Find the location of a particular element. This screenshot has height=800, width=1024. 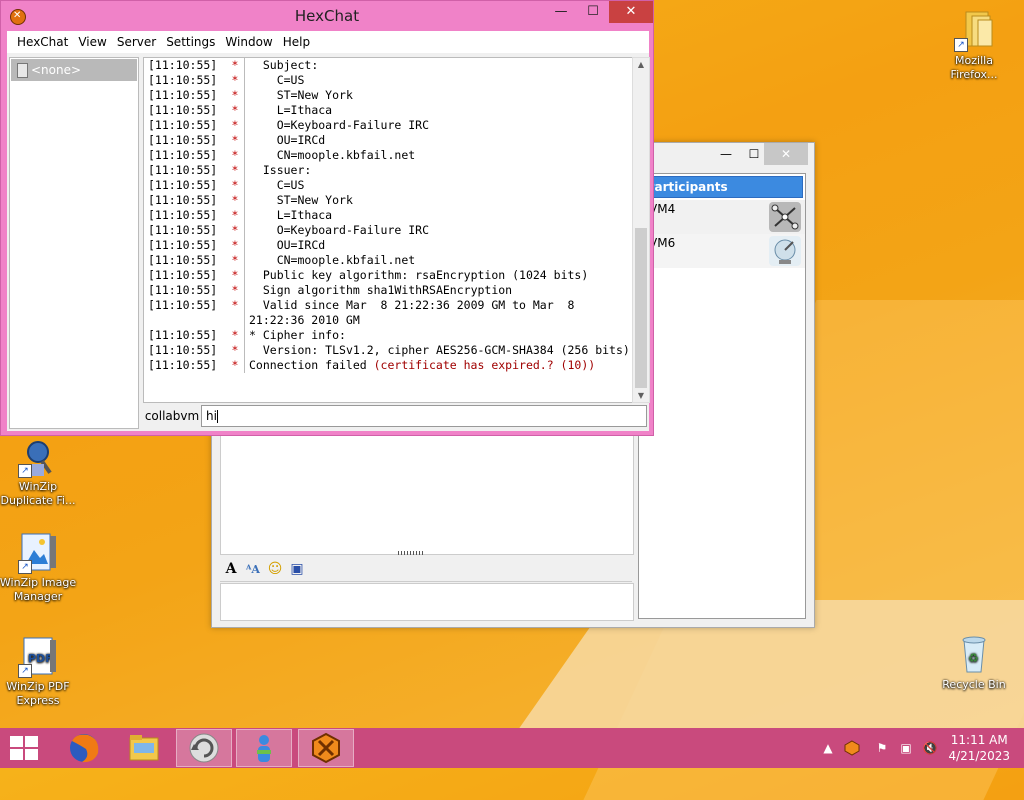

action-center-flag-icon: ⚑ is located at coordinates (882, 748).